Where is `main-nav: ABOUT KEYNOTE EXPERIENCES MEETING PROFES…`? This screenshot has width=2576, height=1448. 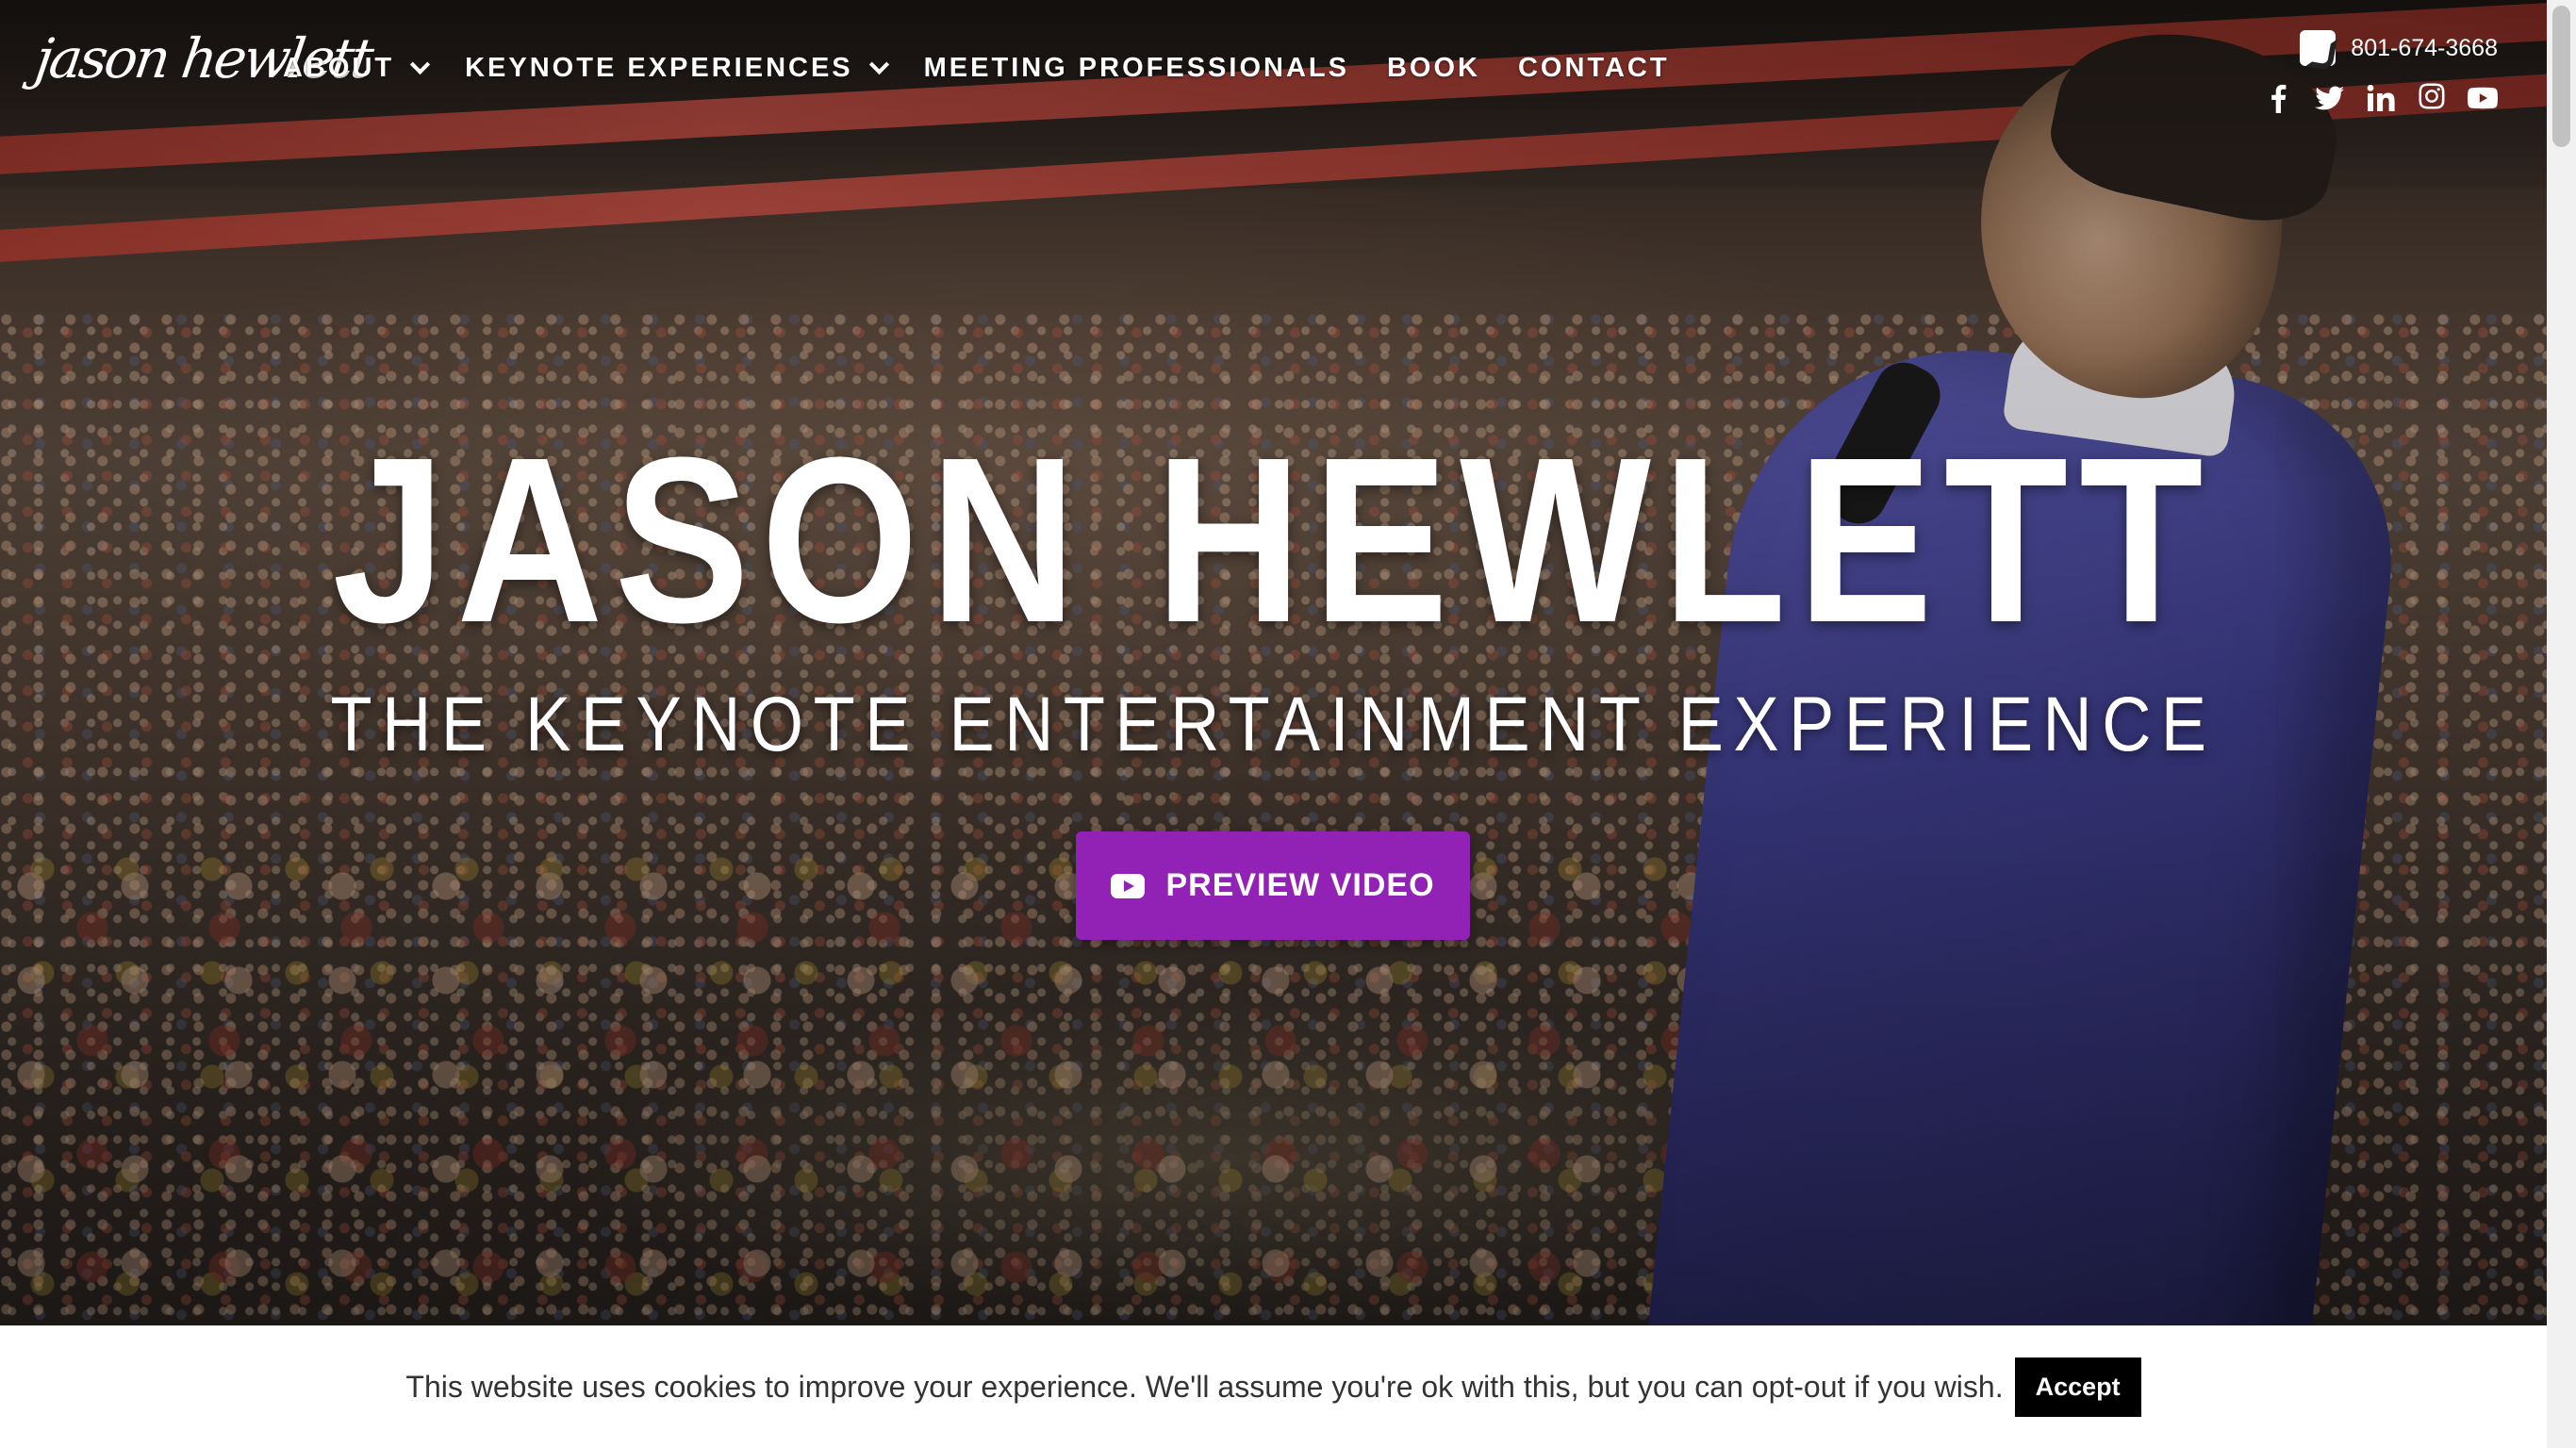 main-nav: ABOUT KEYNOTE EXPERIENCES MEETING PROFES… is located at coordinates (995, 68).